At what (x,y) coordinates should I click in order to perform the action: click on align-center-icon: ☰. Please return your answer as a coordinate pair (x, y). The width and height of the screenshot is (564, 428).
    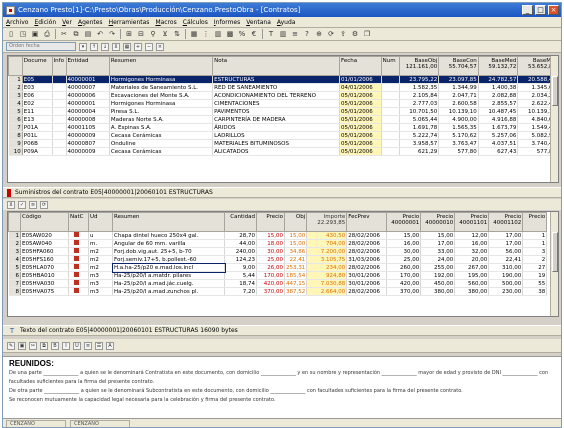
    Looking at the image, I should click on (99, 345).